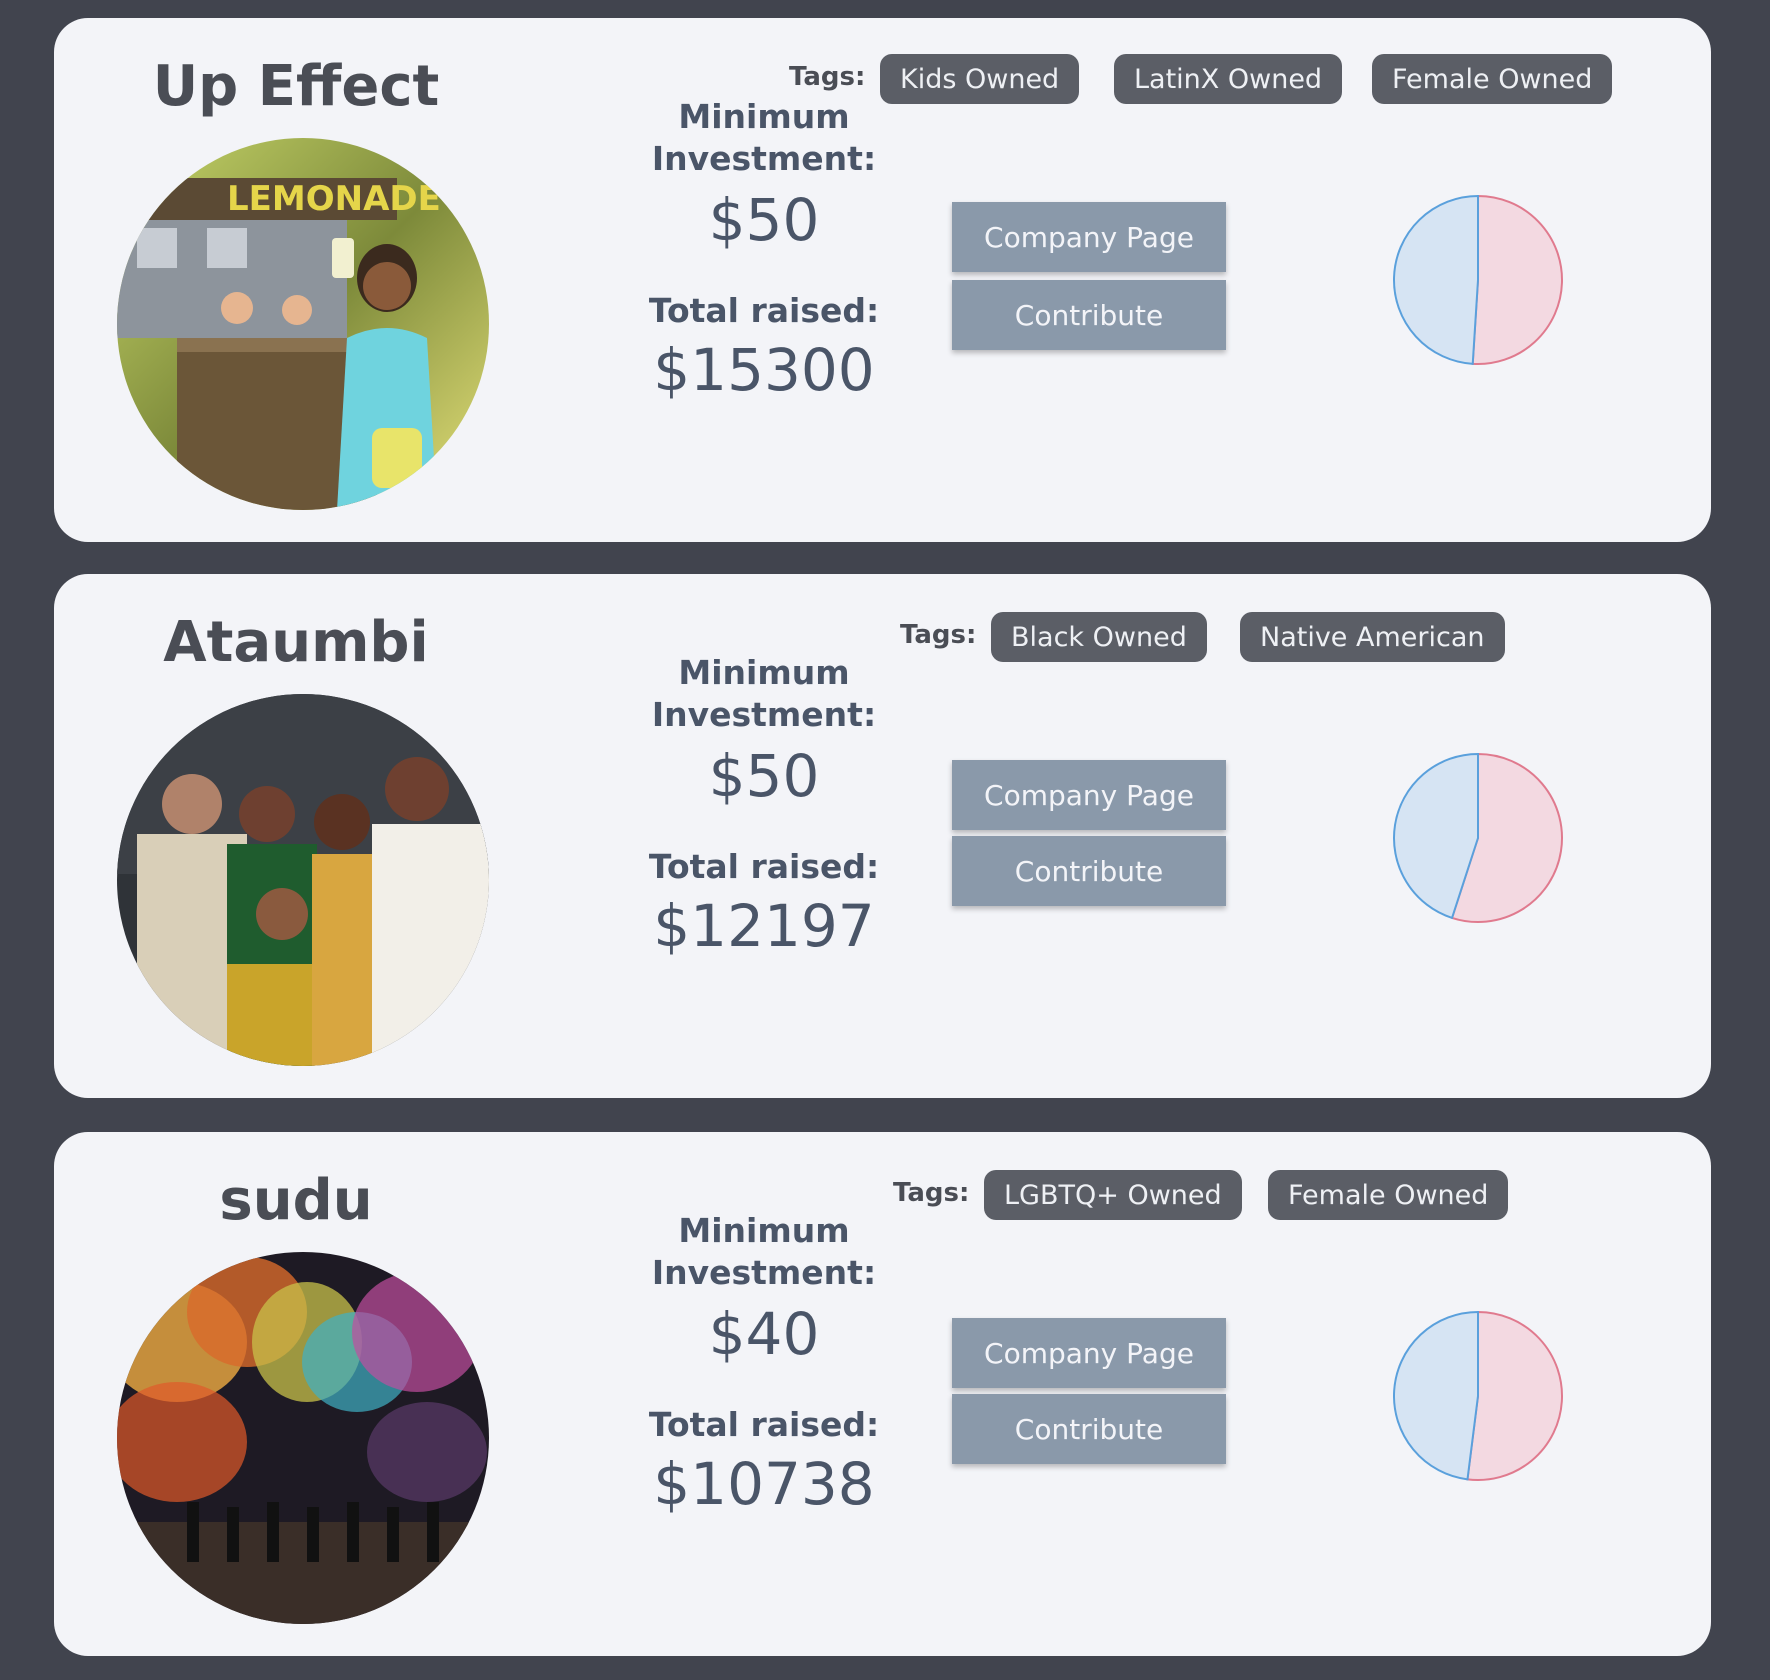 The height and width of the screenshot is (1680, 1770). What do you see at coordinates (296, 642) in the screenshot?
I see `company-name: Ataumbi` at bounding box center [296, 642].